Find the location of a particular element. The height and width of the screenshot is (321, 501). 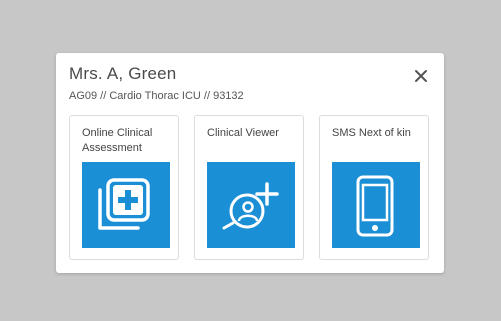

clinical-viewer-icon is located at coordinates (250, 206).